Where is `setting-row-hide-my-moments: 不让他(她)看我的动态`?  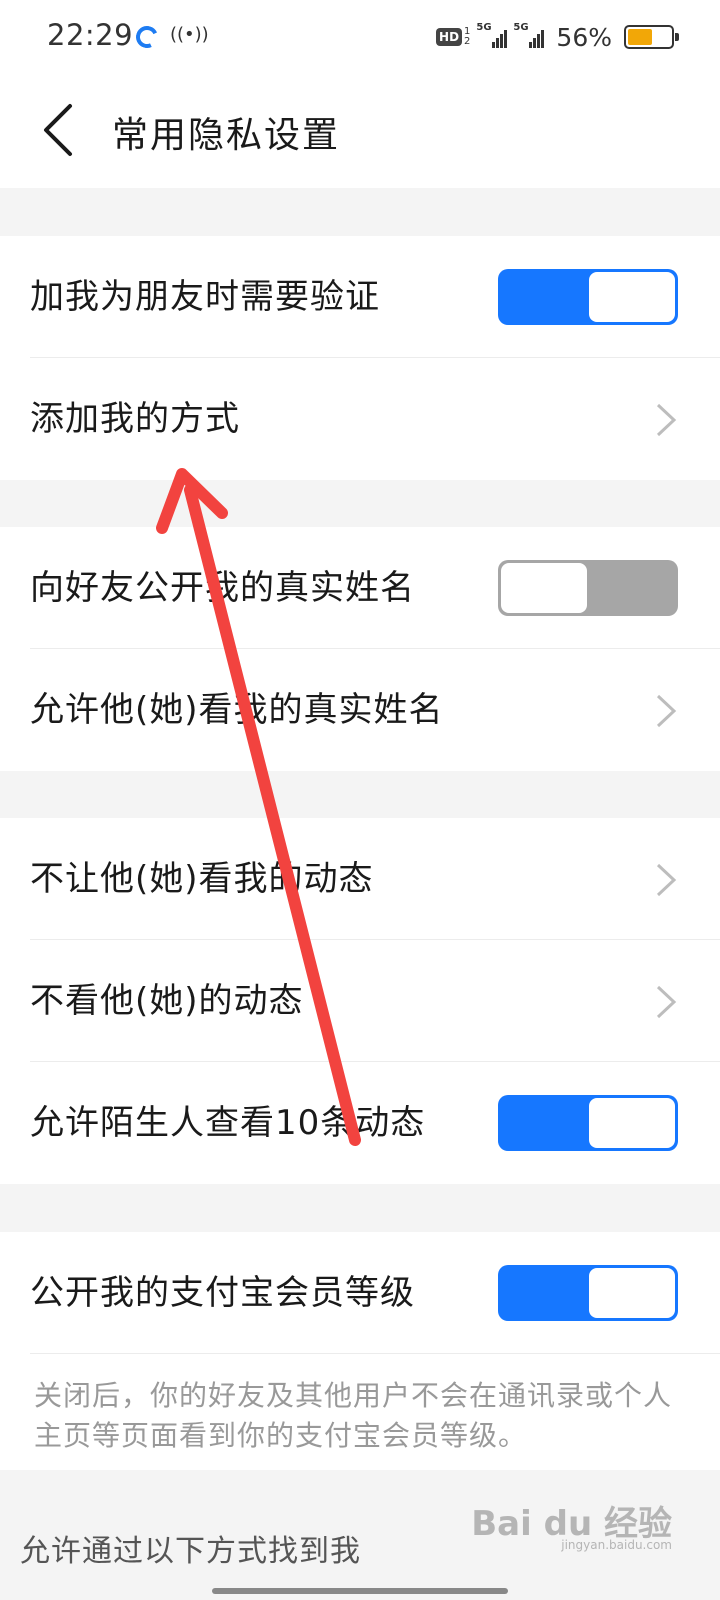
setting-row-hide-my-moments: 不让他(她)看我的动态 is located at coordinates (360, 879).